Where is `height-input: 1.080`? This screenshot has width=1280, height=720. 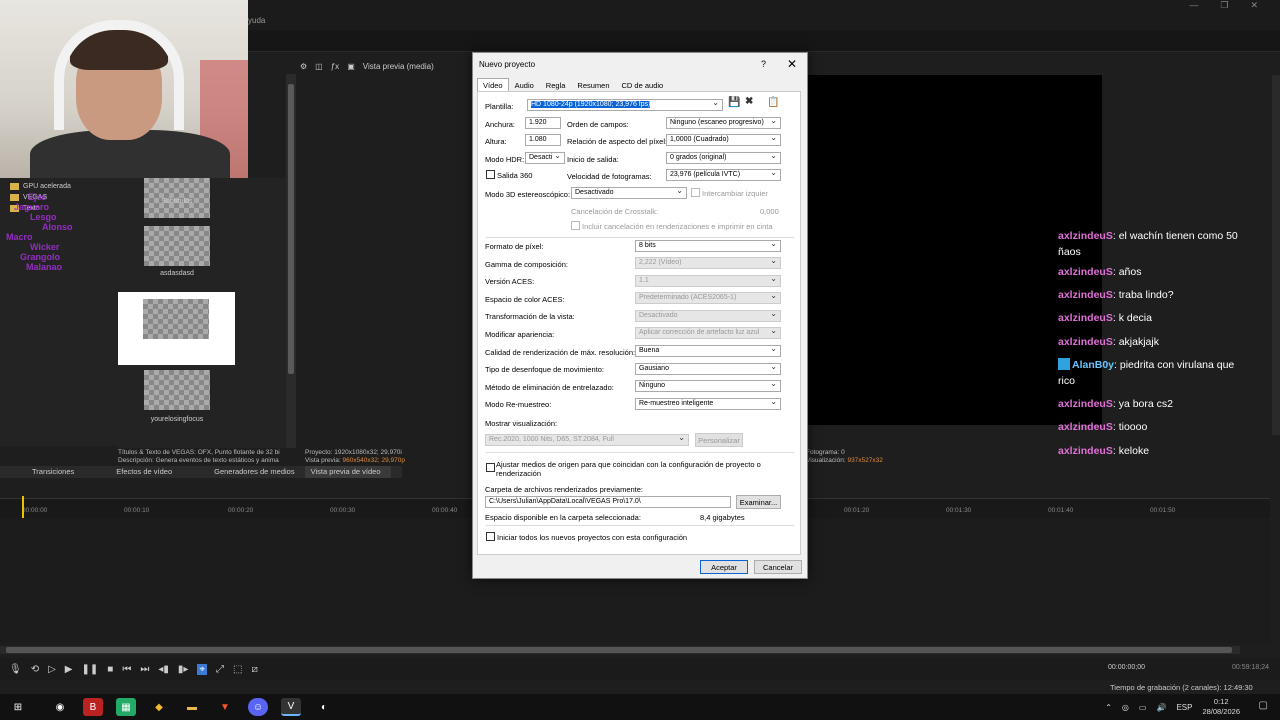
height-input: 1.080 is located at coordinates (543, 140).